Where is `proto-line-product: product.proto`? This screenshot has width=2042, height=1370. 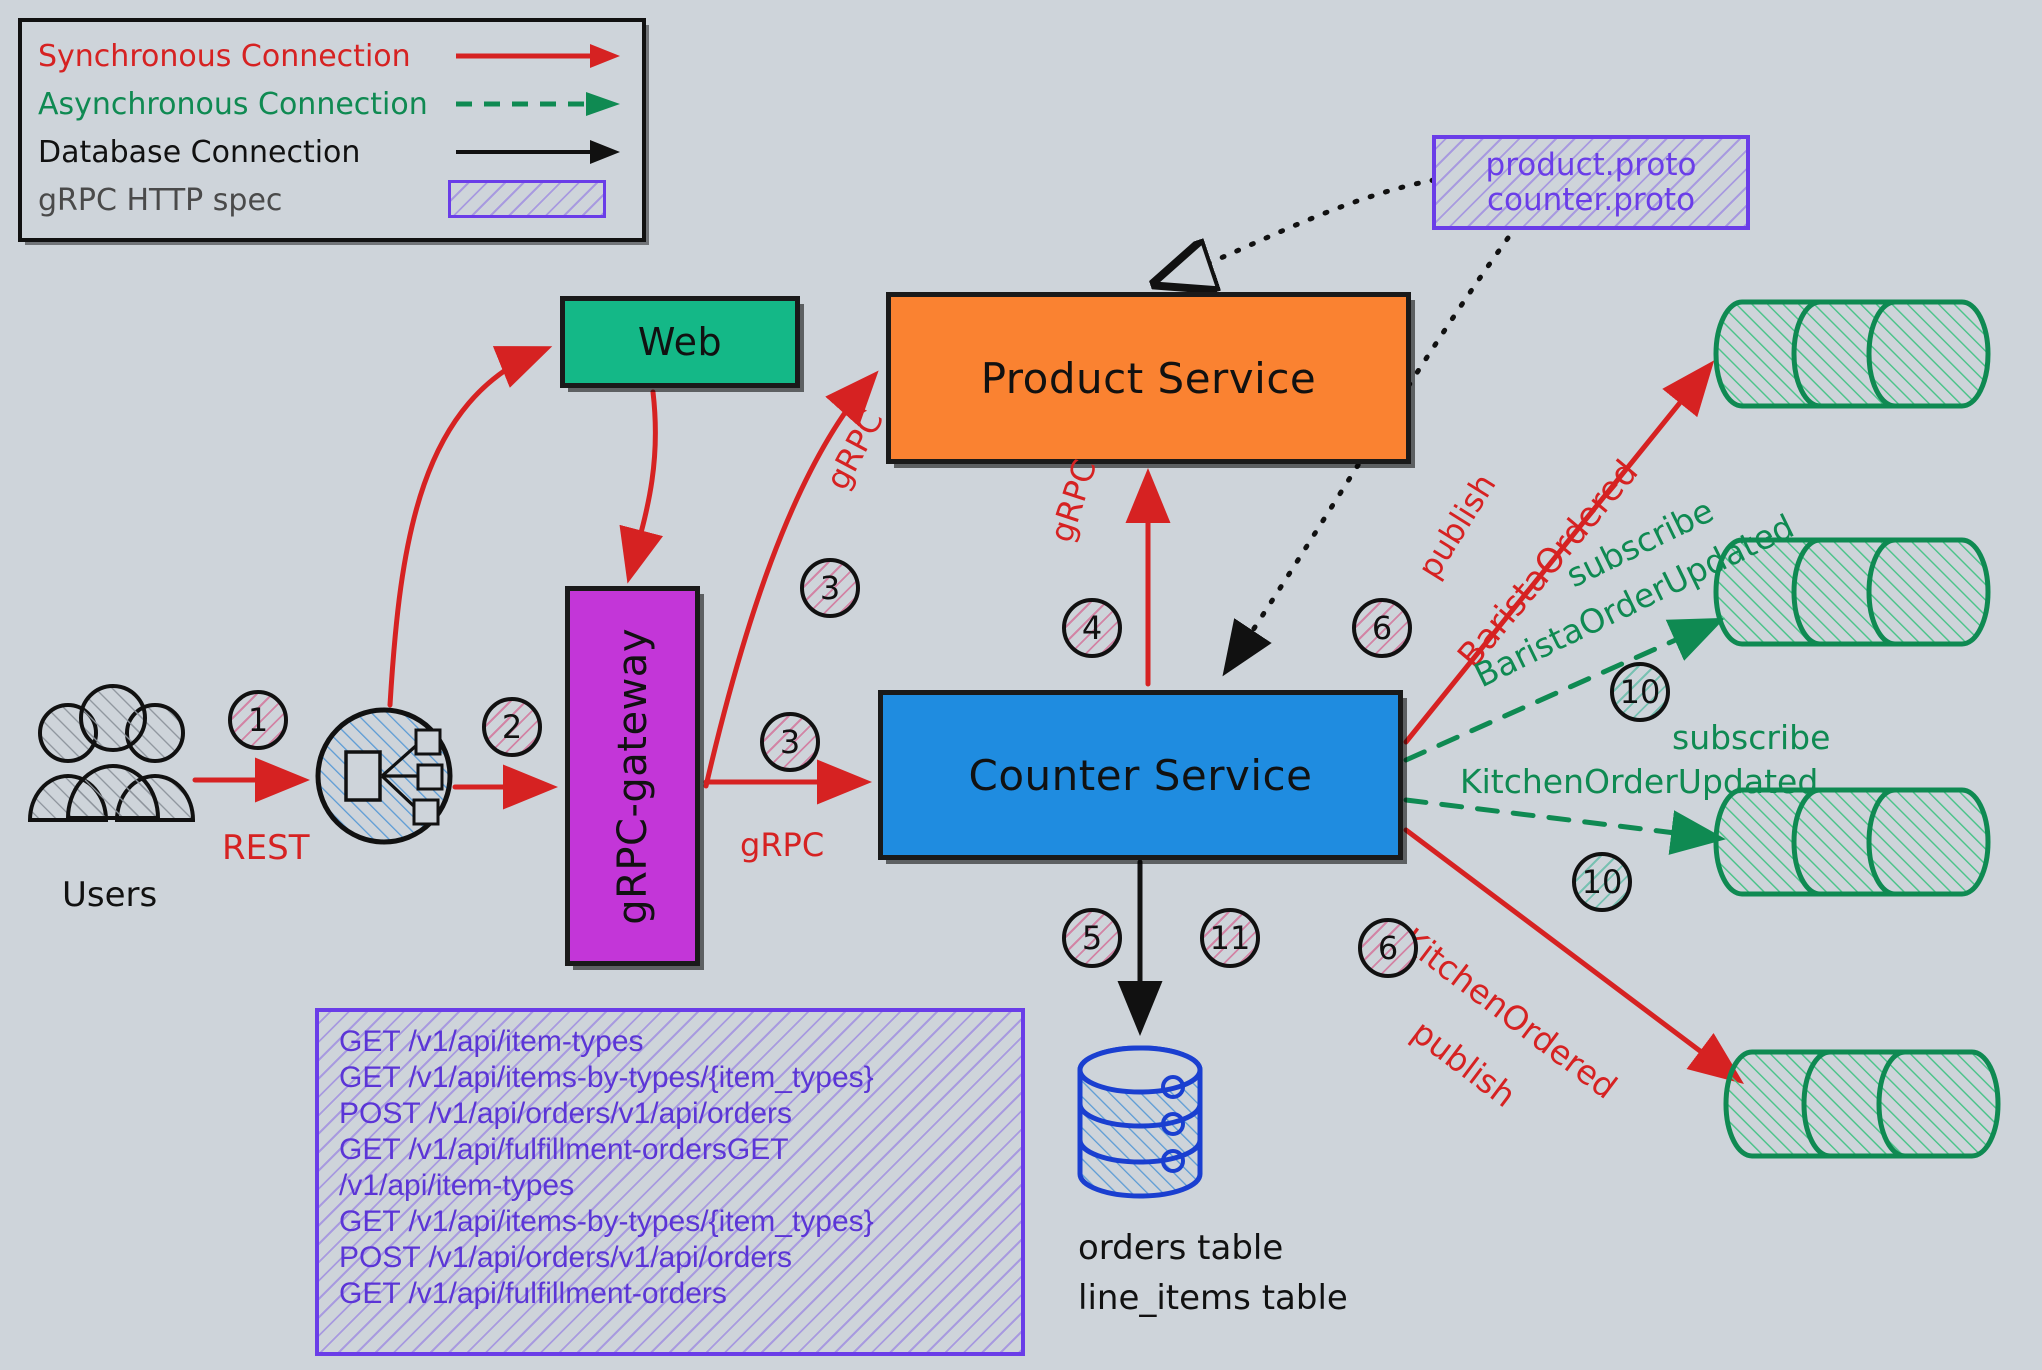 proto-line-product: product.proto is located at coordinates (1591, 164).